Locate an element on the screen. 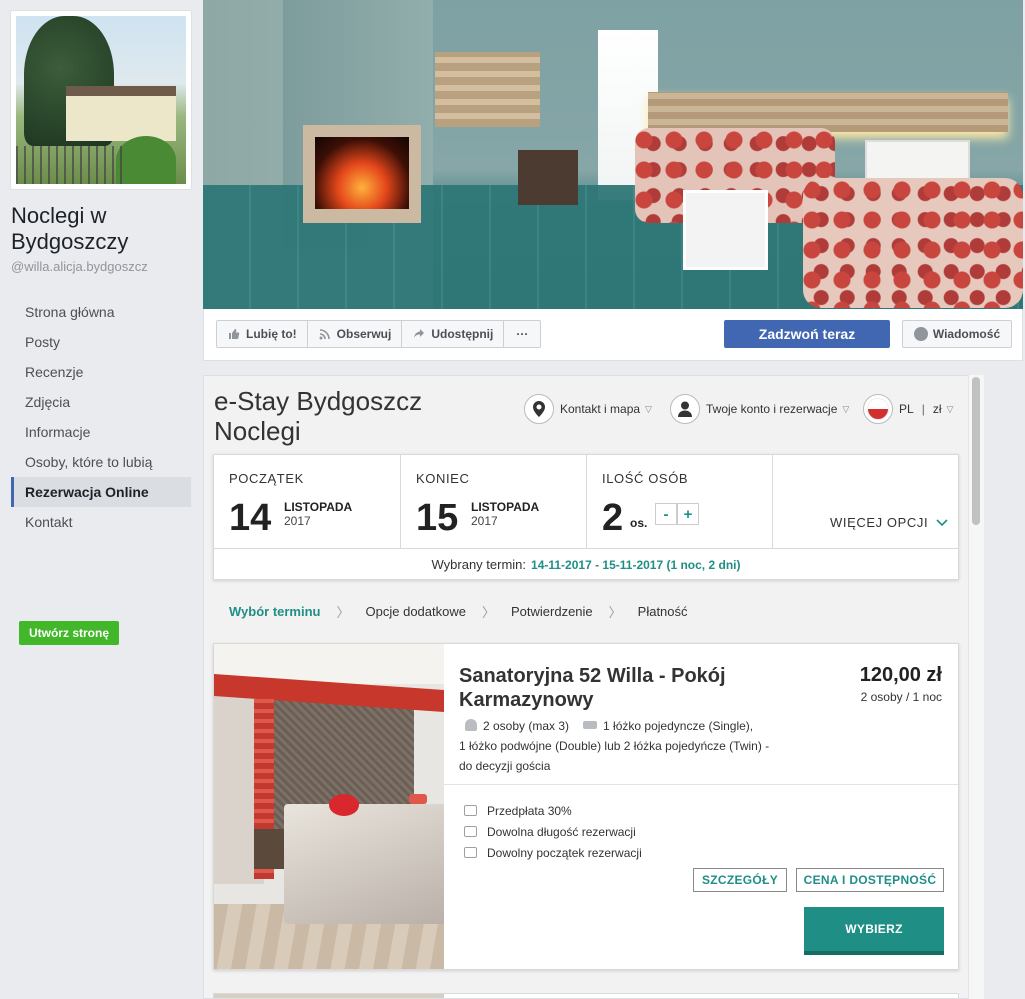 The height and width of the screenshot is (999, 1025). room-capacity: 2 osoby (max 3) is located at coordinates (526, 726).